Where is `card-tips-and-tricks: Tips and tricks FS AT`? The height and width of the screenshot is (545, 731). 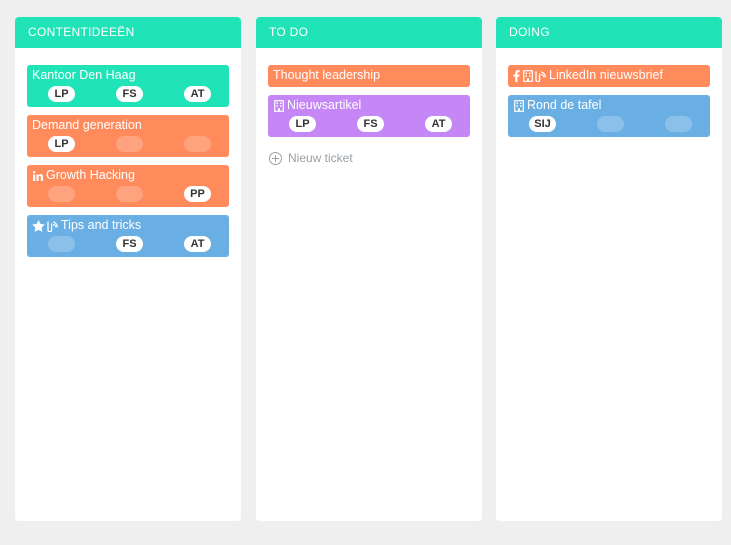
card-tips-and-tricks: Tips and tricks FS AT is located at coordinates (128, 236).